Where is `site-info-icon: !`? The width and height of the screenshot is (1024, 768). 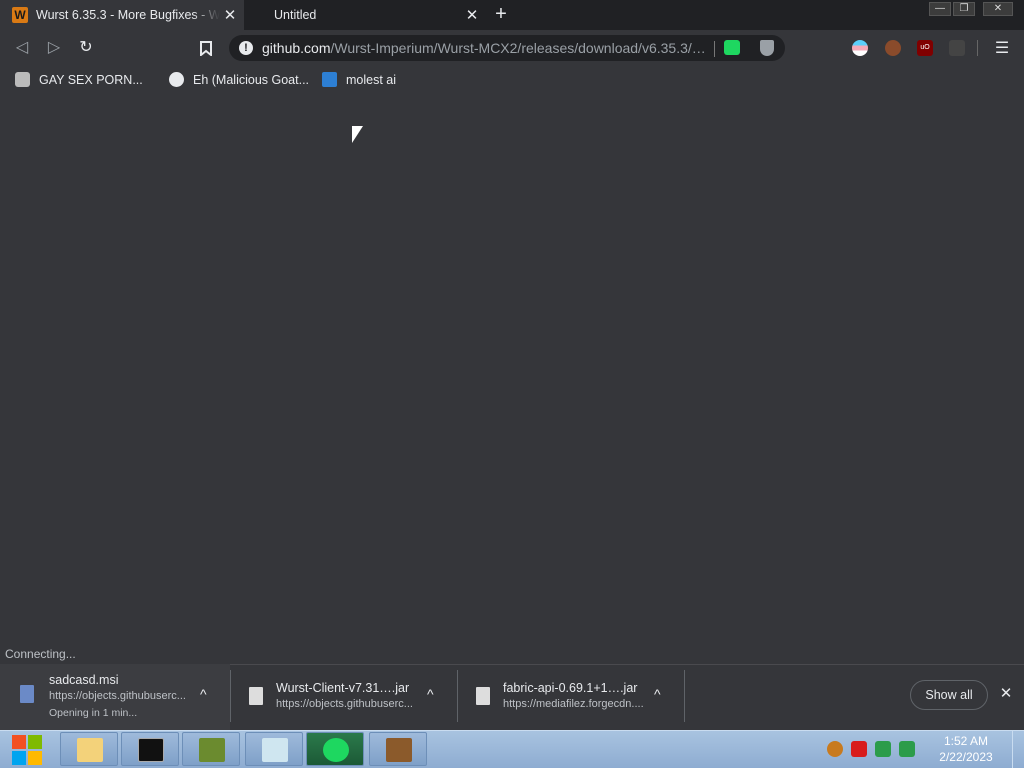 site-info-icon: ! is located at coordinates (246, 48).